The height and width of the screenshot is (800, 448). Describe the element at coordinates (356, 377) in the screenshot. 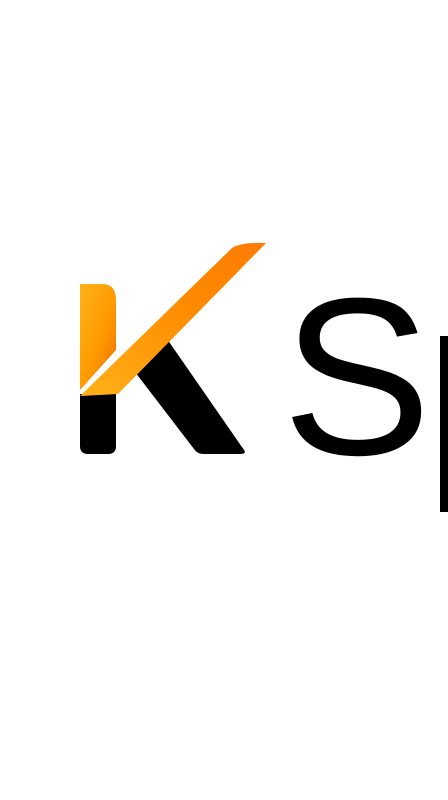

I see `s-letter: S` at that location.